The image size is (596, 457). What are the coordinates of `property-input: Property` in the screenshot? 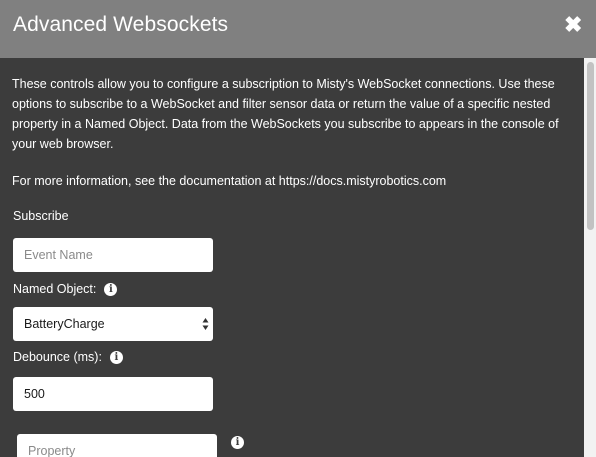 It's located at (117, 445).